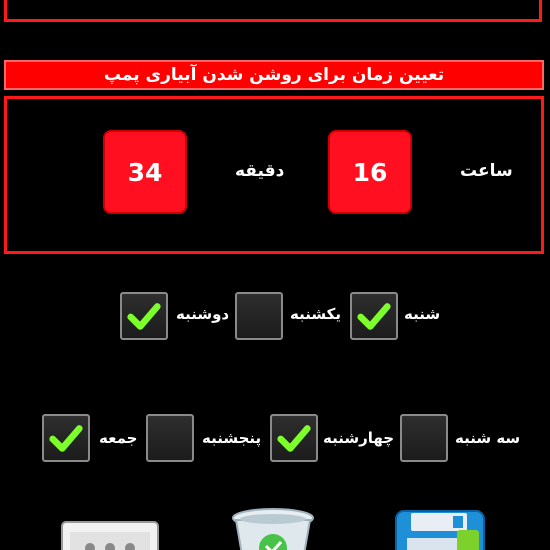 Image resolution: width=550 pixels, height=550 pixels. What do you see at coordinates (170, 438) in the screenshot?
I see `checkbox-thursday` at bounding box center [170, 438].